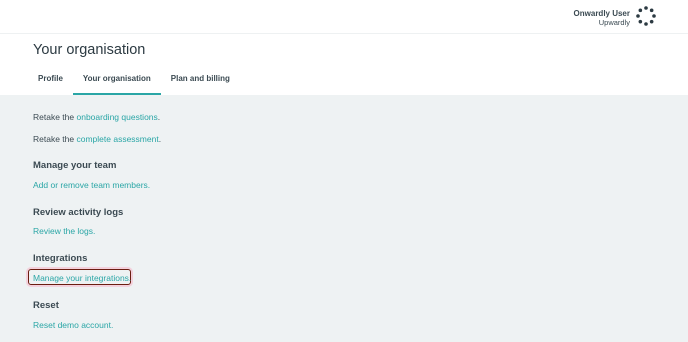  What do you see at coordinates (55, 117) in the screenshot?
I see `onboarding-prefix: Retake the` at bounding box center [55, 117].